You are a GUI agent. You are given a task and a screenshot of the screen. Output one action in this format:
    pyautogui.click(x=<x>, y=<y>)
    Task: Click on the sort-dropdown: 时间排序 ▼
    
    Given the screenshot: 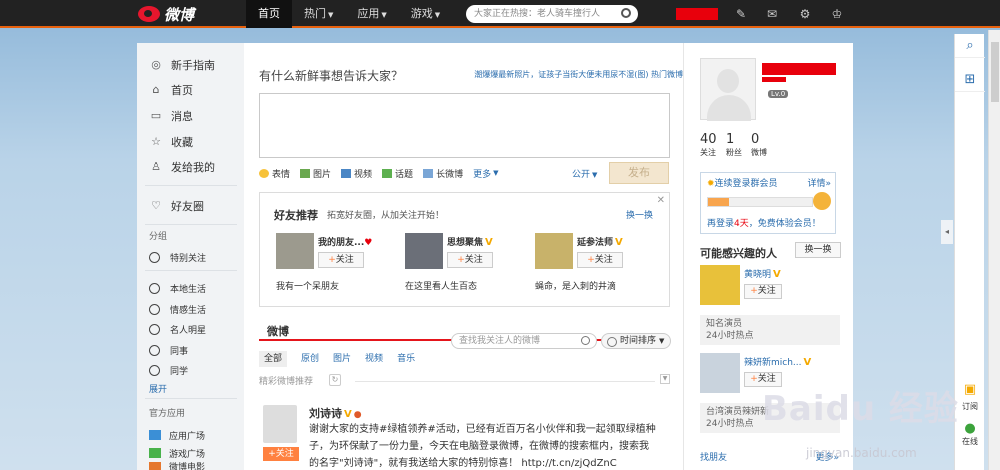 What is the action you would take?
    pyautogui.click(x=636, y=341)
    